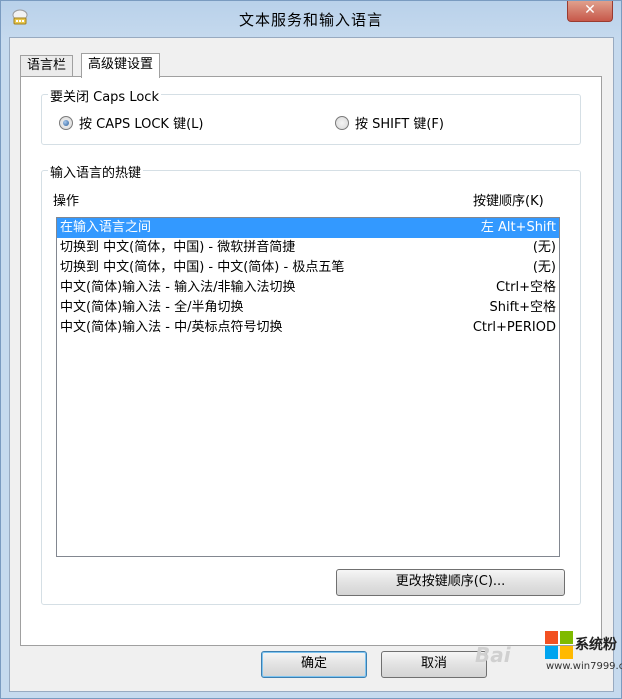  Describe the element at coordinates (47, 66) in the screenshot. I see `tab-language-bar: 语言栏` at that location.